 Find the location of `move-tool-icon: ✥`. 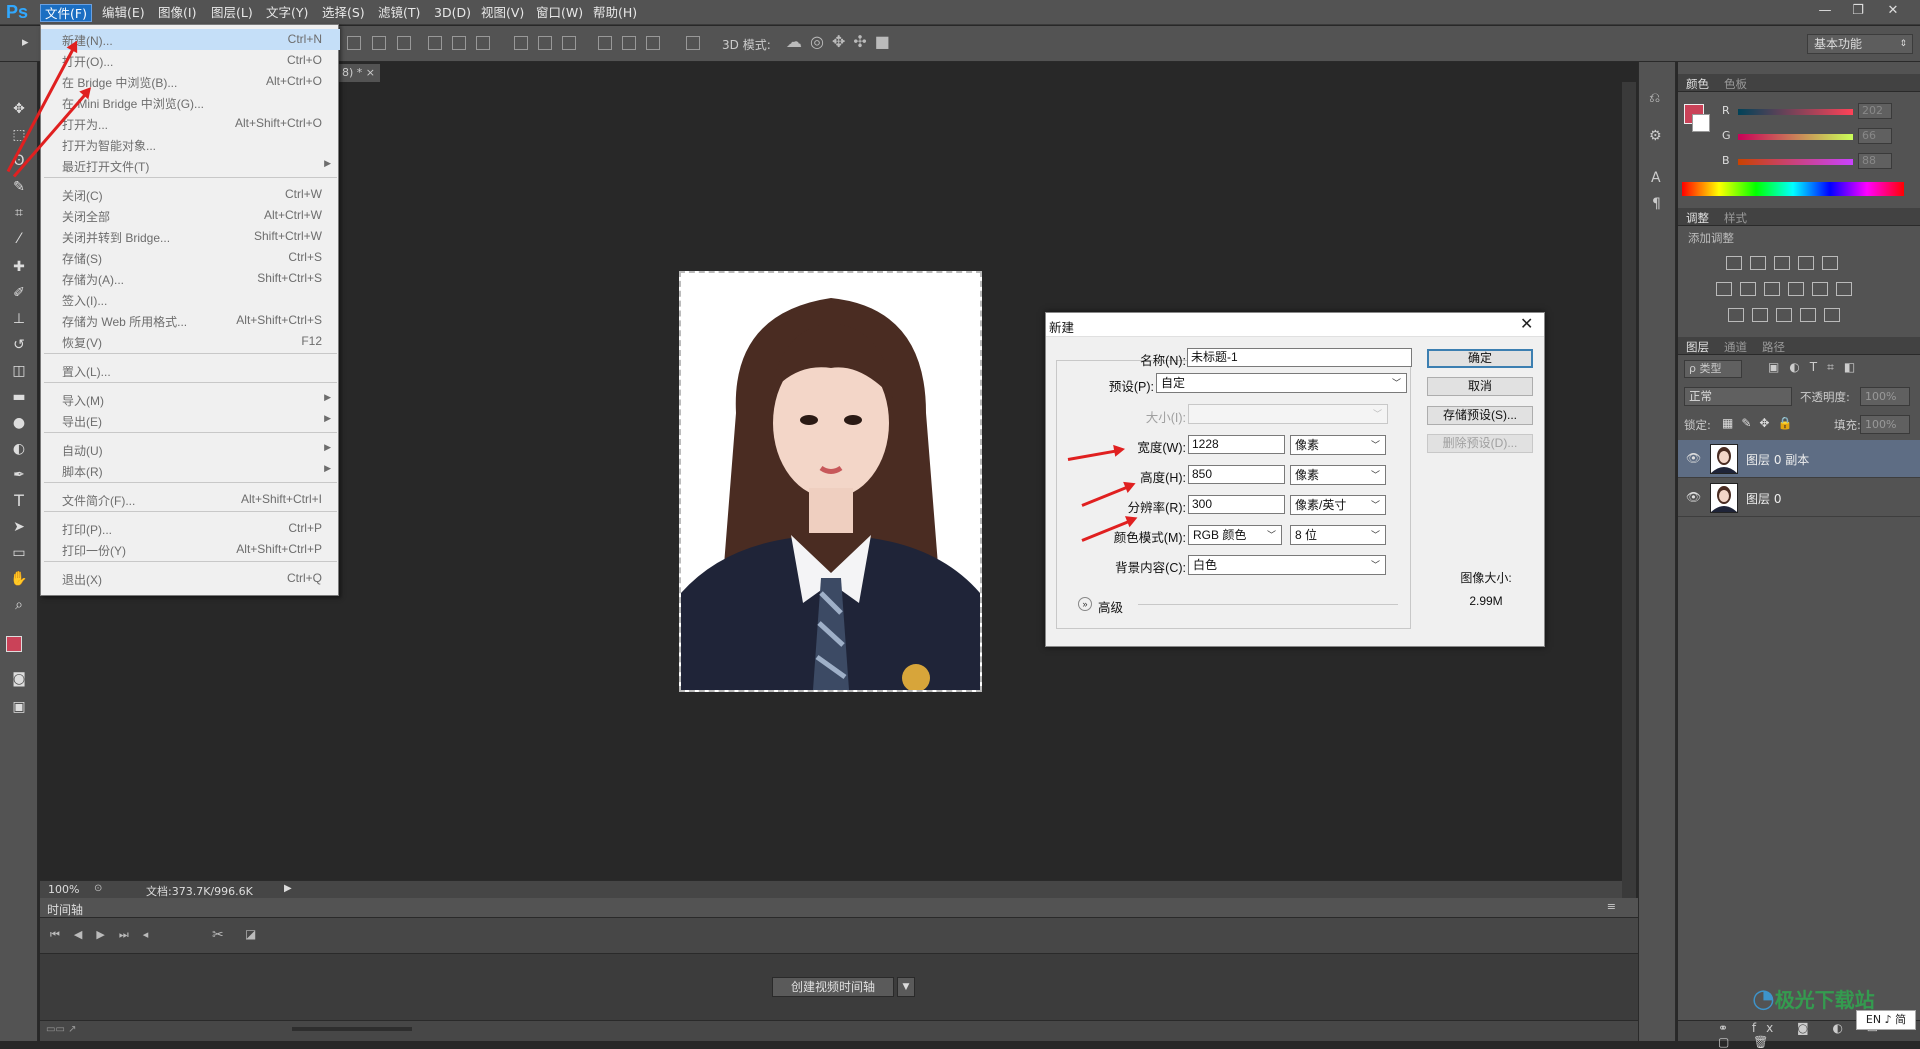

move-tool-icon: ✥ is located at coordinates (19, 109).